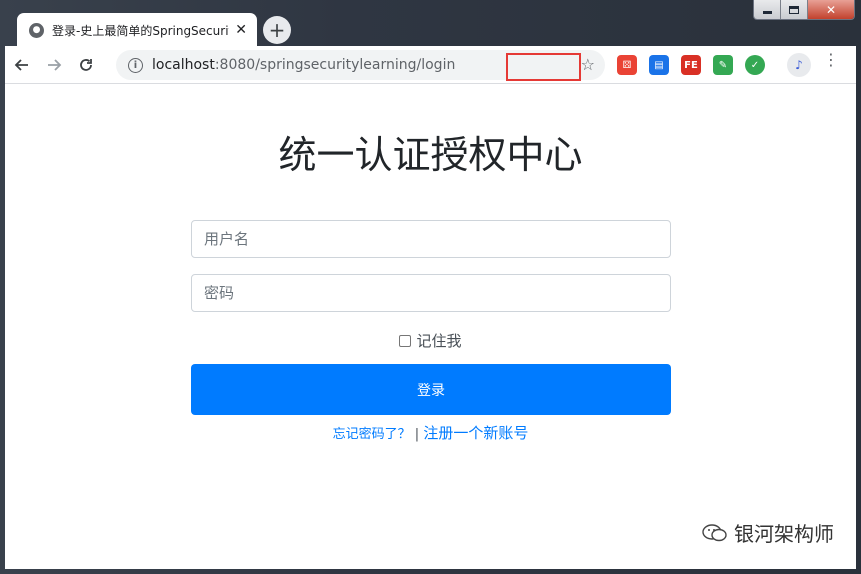 The width and height of the screenshot is (861, 574). I want to click on new-tab-button: +, so click(277, 30).